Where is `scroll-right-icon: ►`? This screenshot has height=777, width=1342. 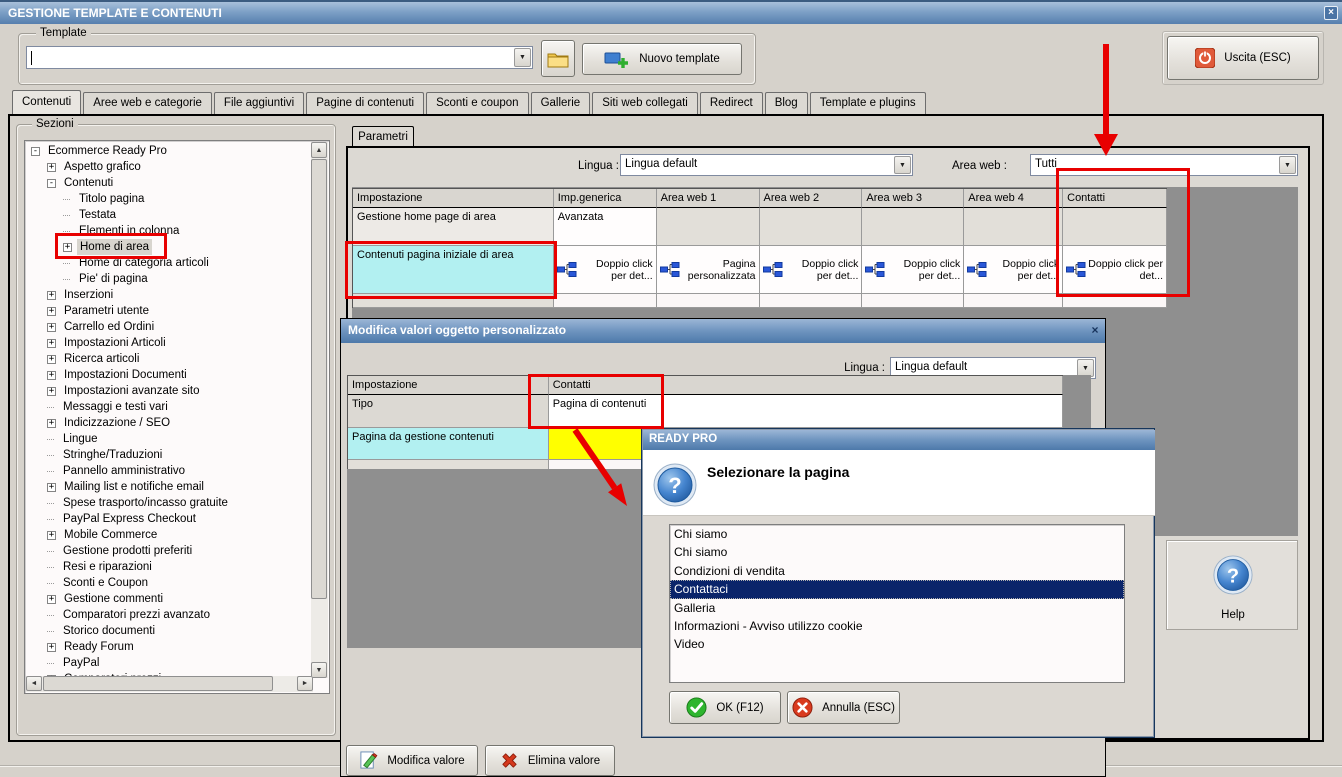 scroll-right-icon: ► is located at coordinates (305, 683).